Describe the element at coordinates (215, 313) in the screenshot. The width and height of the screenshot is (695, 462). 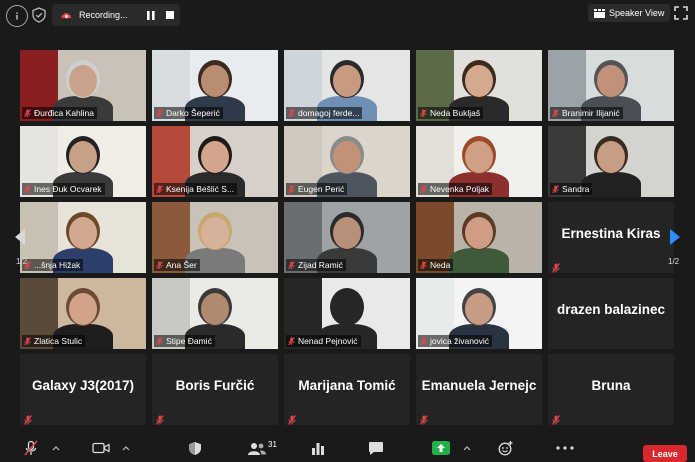
I see `participant-tile: Stipe Đamić` at that location.